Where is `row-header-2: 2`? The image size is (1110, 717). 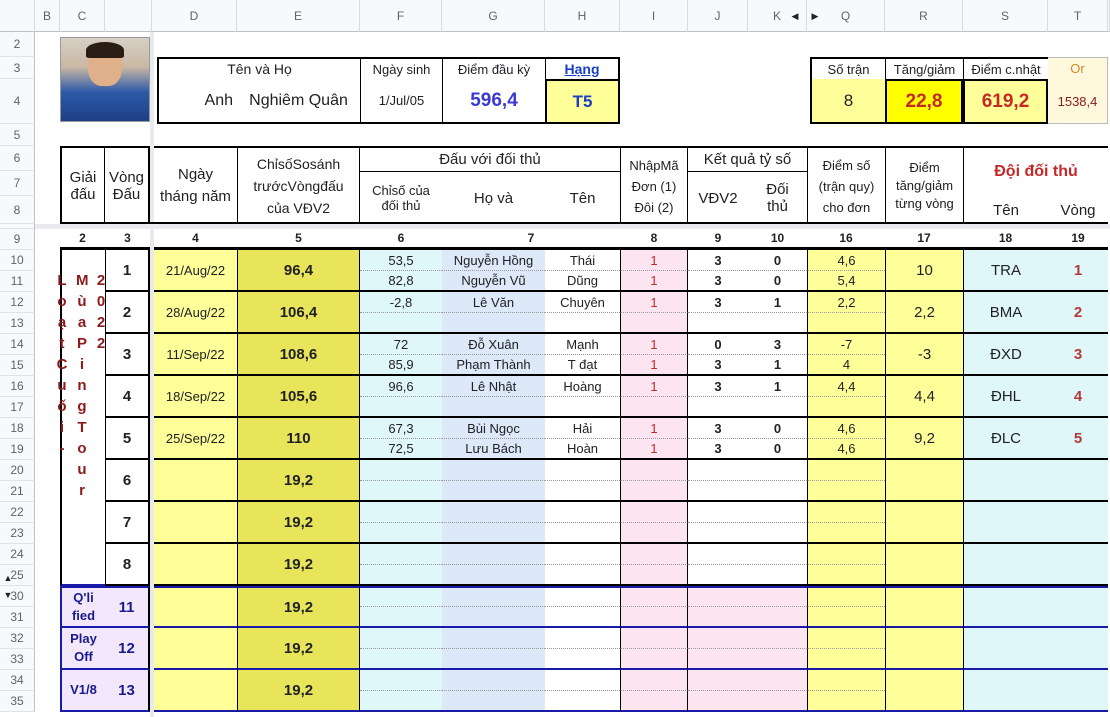
row-header-2: 2 is located at coordinates (17, 44).